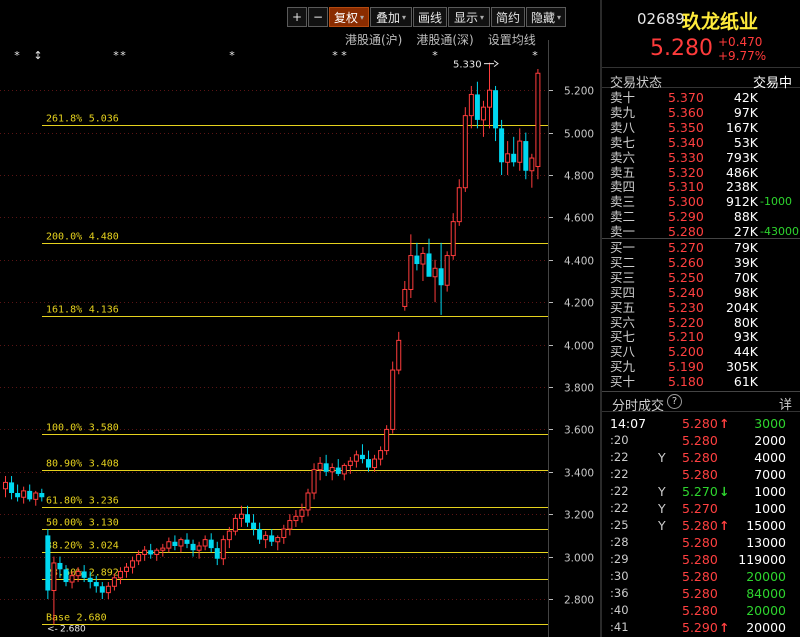 Image resolution: width=800 pixels, height=637 pixels. What do you see at coordinates (662, 525) in the screenshot?
I see `trade-flag: Y` at bounding box center [662, 525].